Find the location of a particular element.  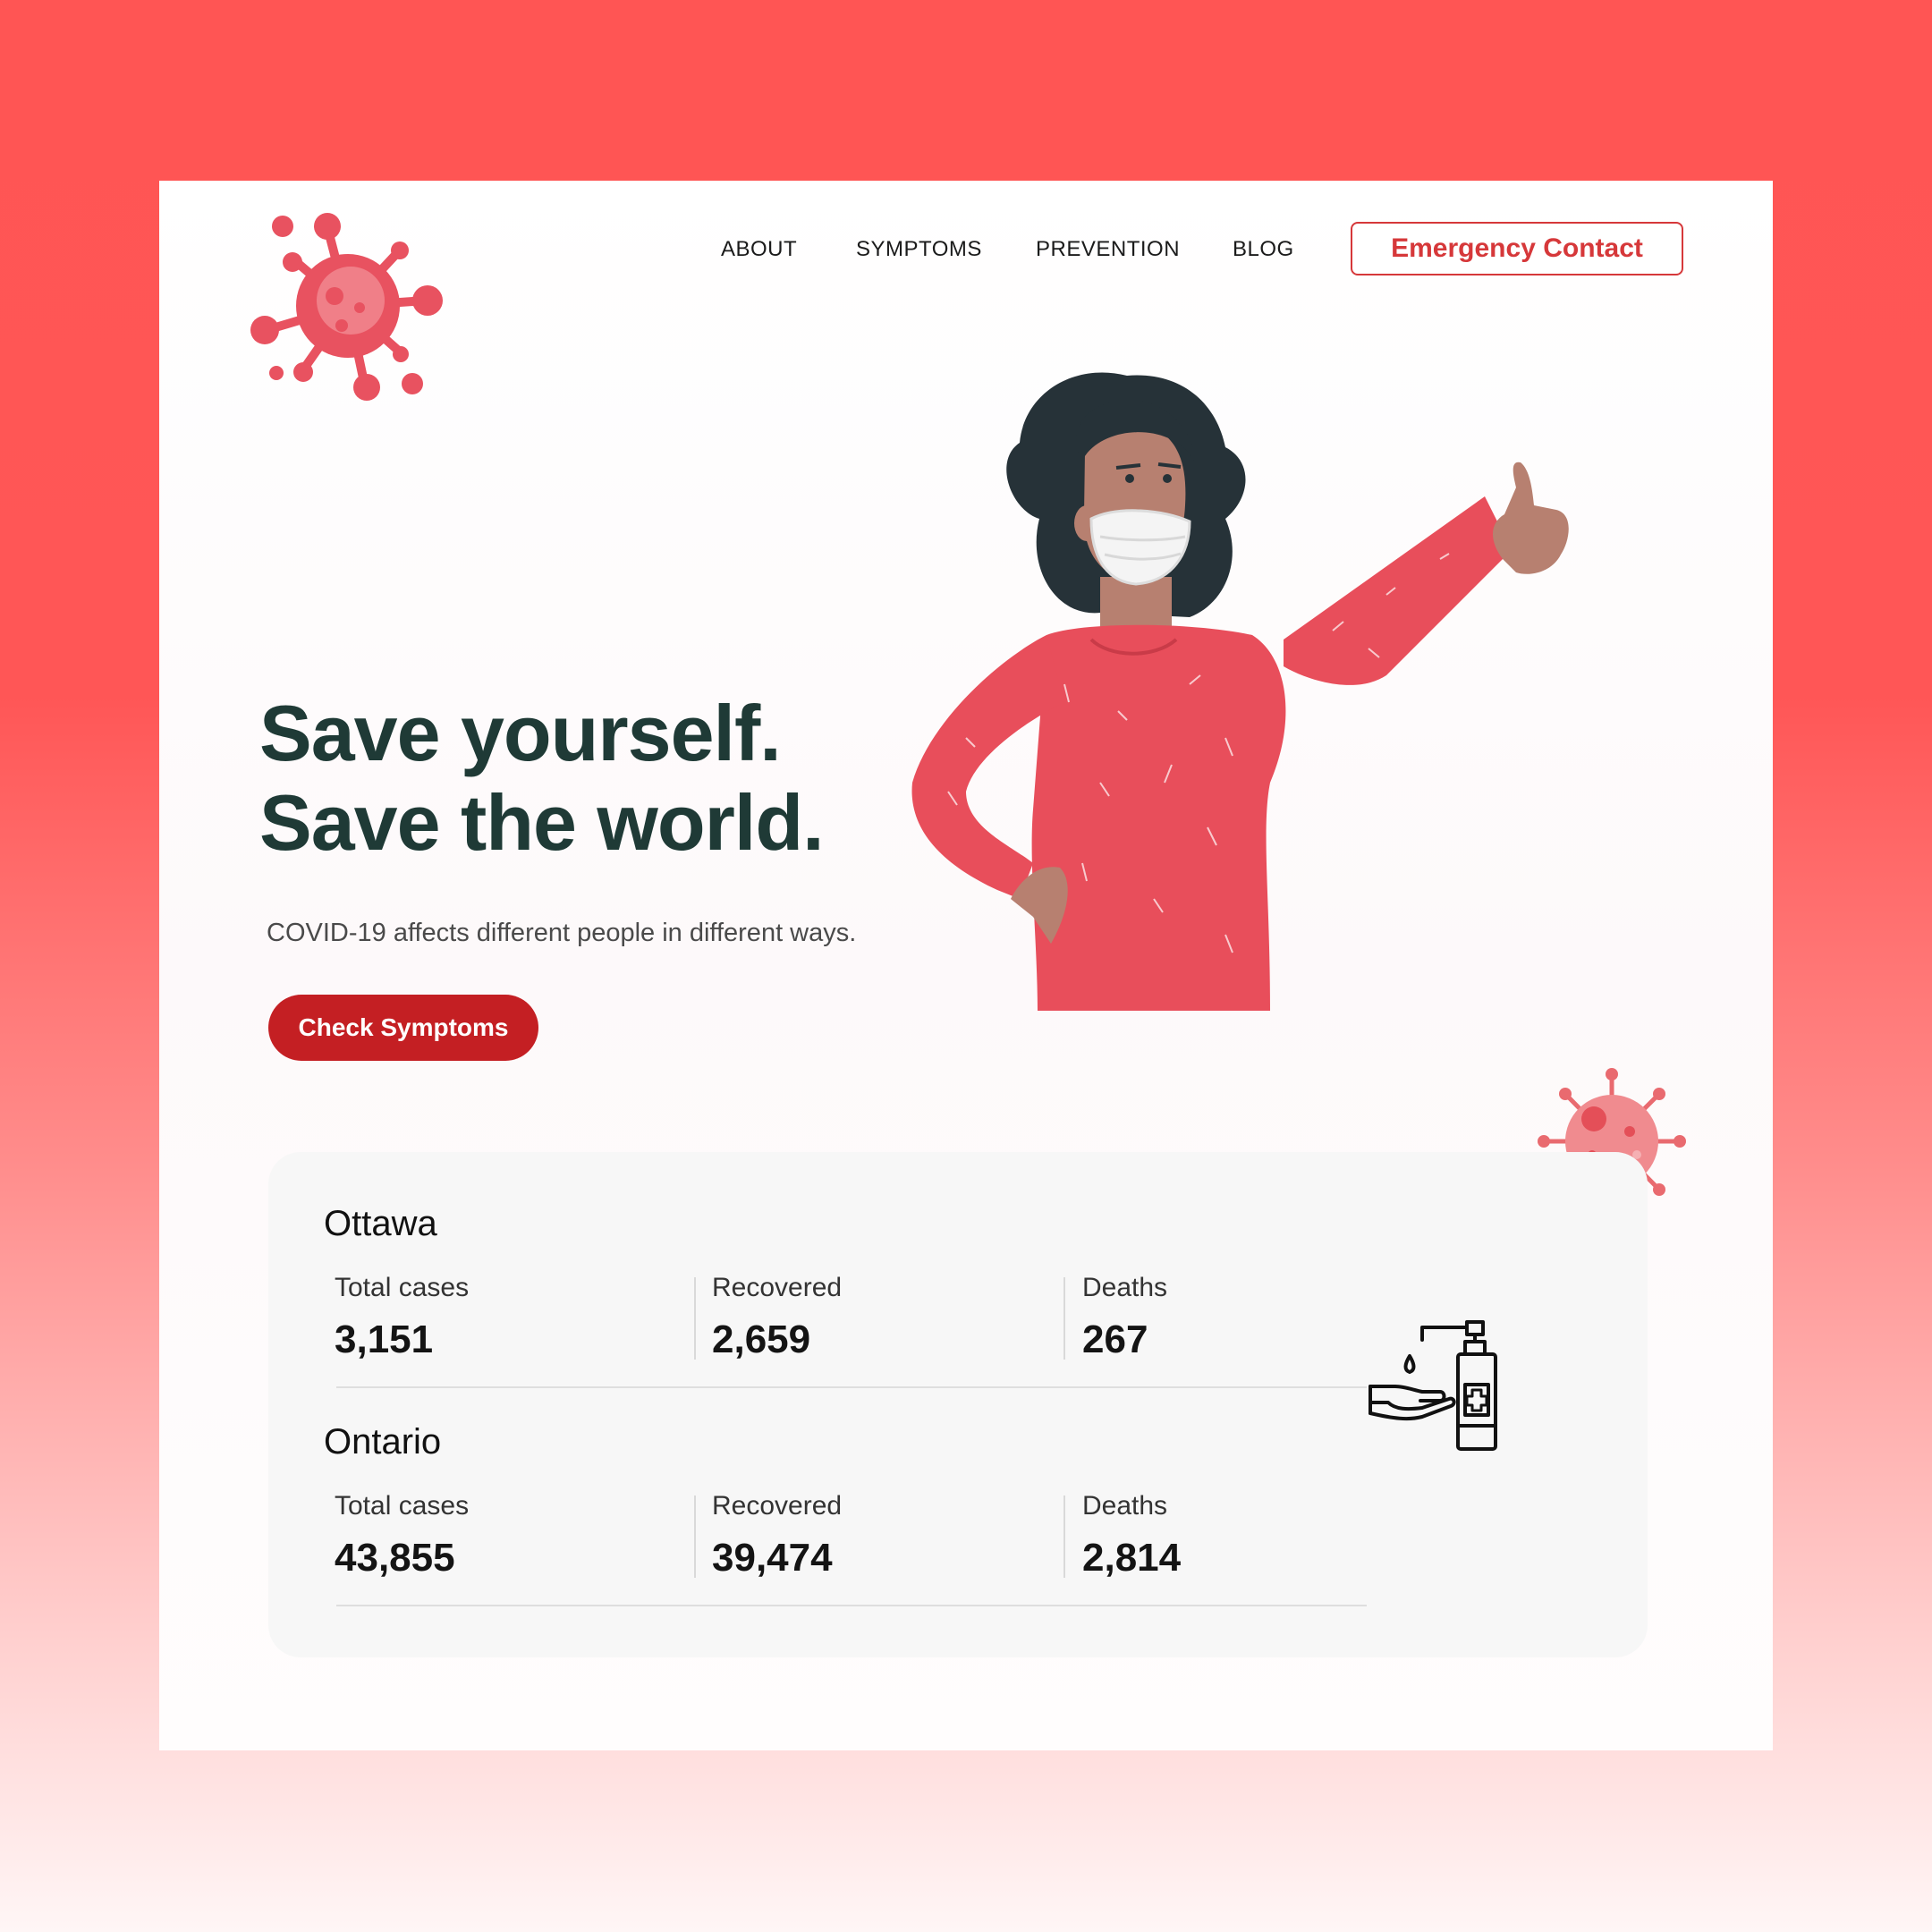

region-name-ontario: Ontario is located at coordinates (383, 1442).